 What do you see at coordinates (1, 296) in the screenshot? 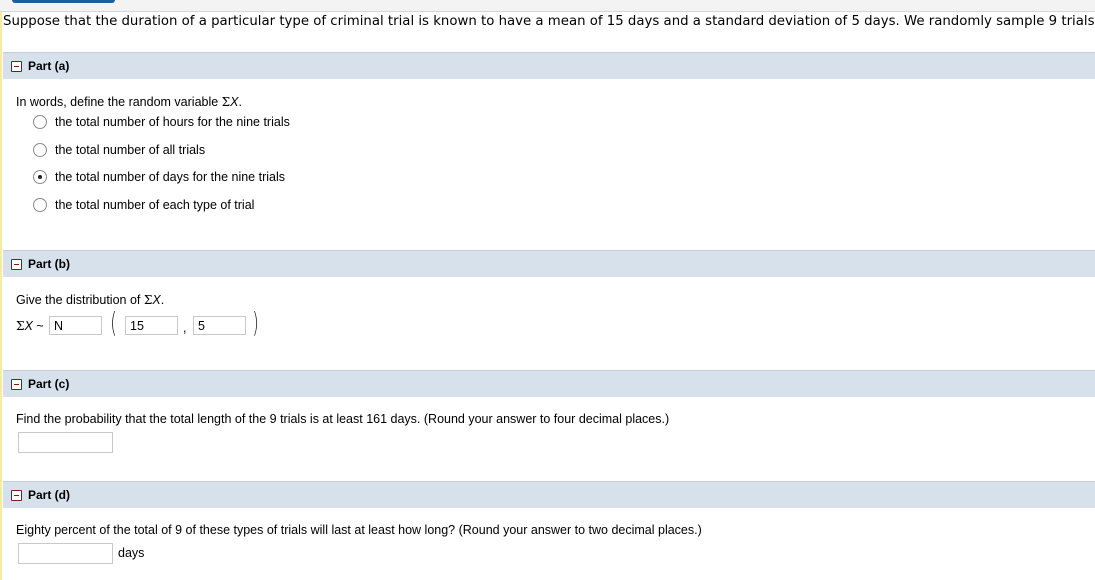
I see `question-left-border` at bounding box center [1, 296].